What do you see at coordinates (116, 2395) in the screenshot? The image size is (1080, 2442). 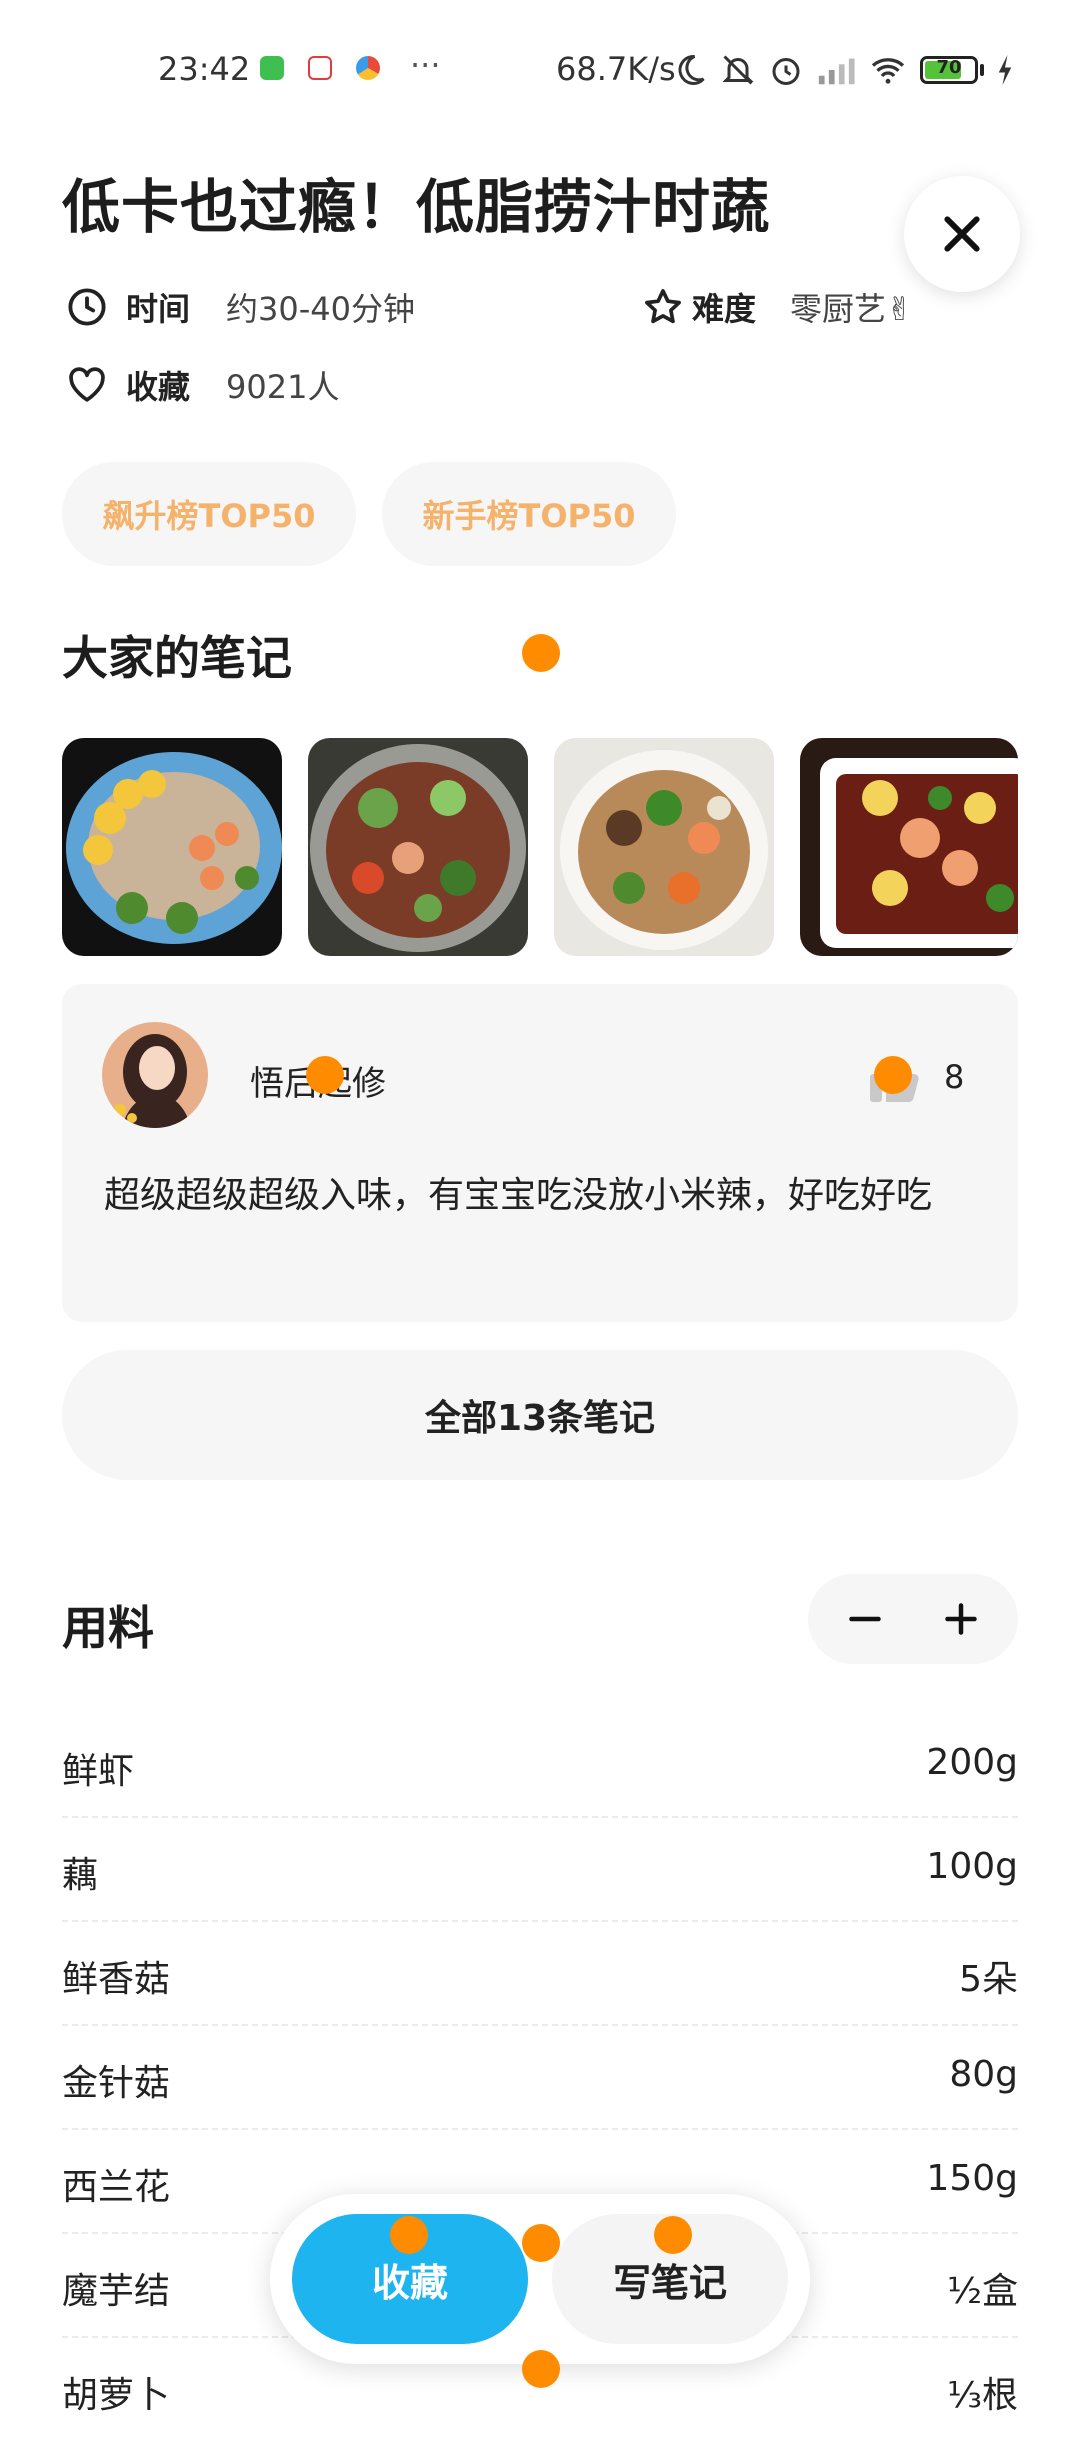 I see `ingredient-name: 胡萝卜` at bounding box center [116, 2395].